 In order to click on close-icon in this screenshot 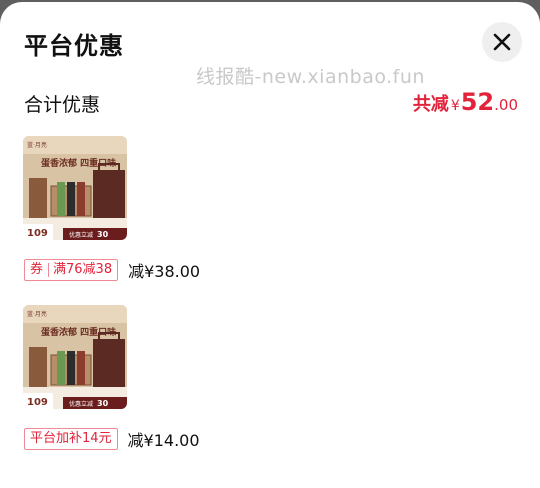, I will do `click(502, 42)`.